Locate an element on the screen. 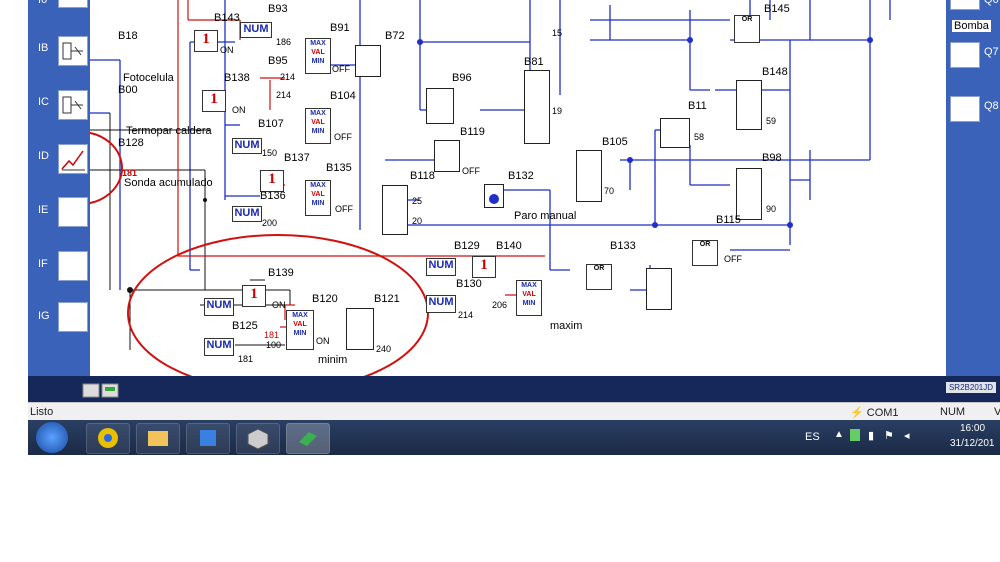  value-90: 90 is located at coordinates (771, 209).